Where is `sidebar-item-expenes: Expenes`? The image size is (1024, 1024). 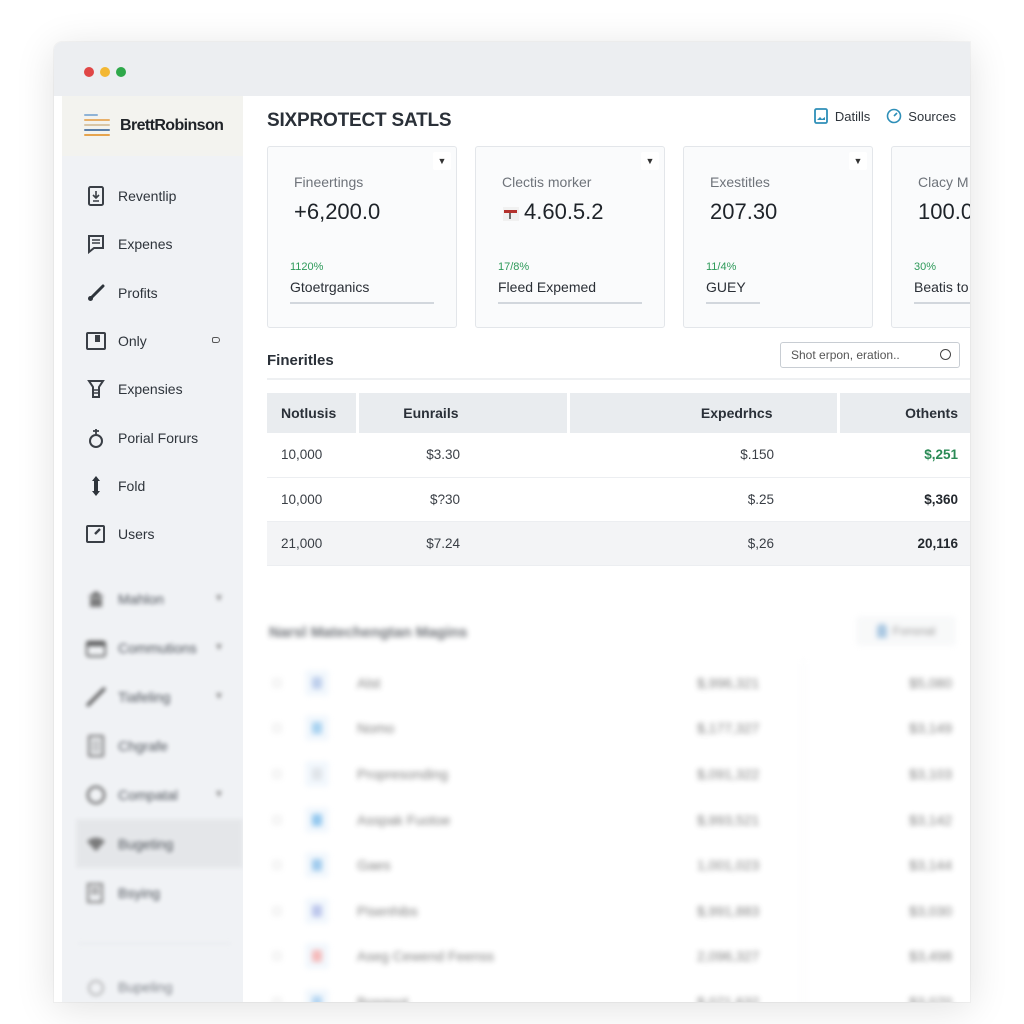
sidebar-item-expenes: Expenes is located at coordinates (152, 244).